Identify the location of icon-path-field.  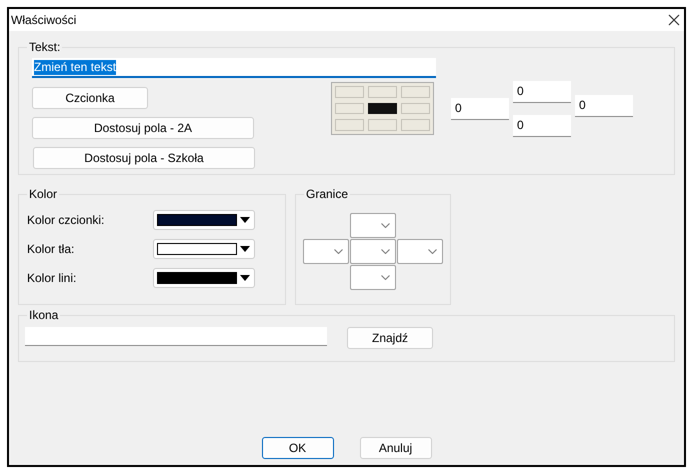
(176, 336).